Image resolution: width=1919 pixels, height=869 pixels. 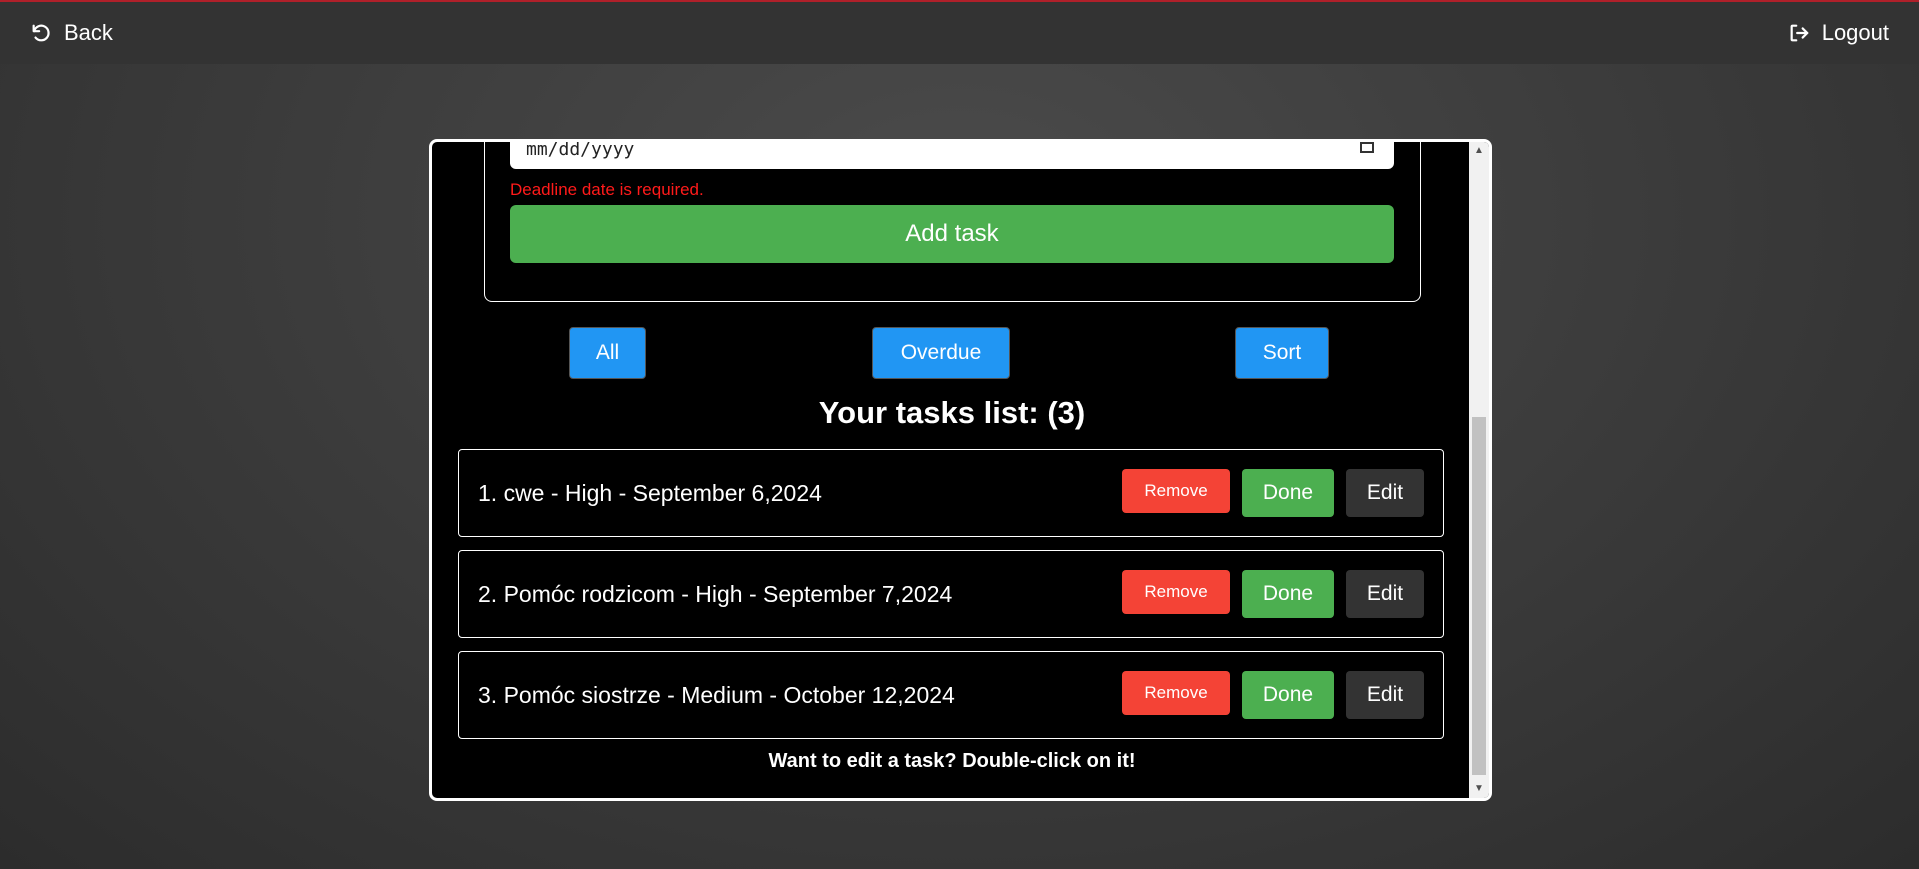 I want to click on logout-icon, so click(x=1799, y=33).